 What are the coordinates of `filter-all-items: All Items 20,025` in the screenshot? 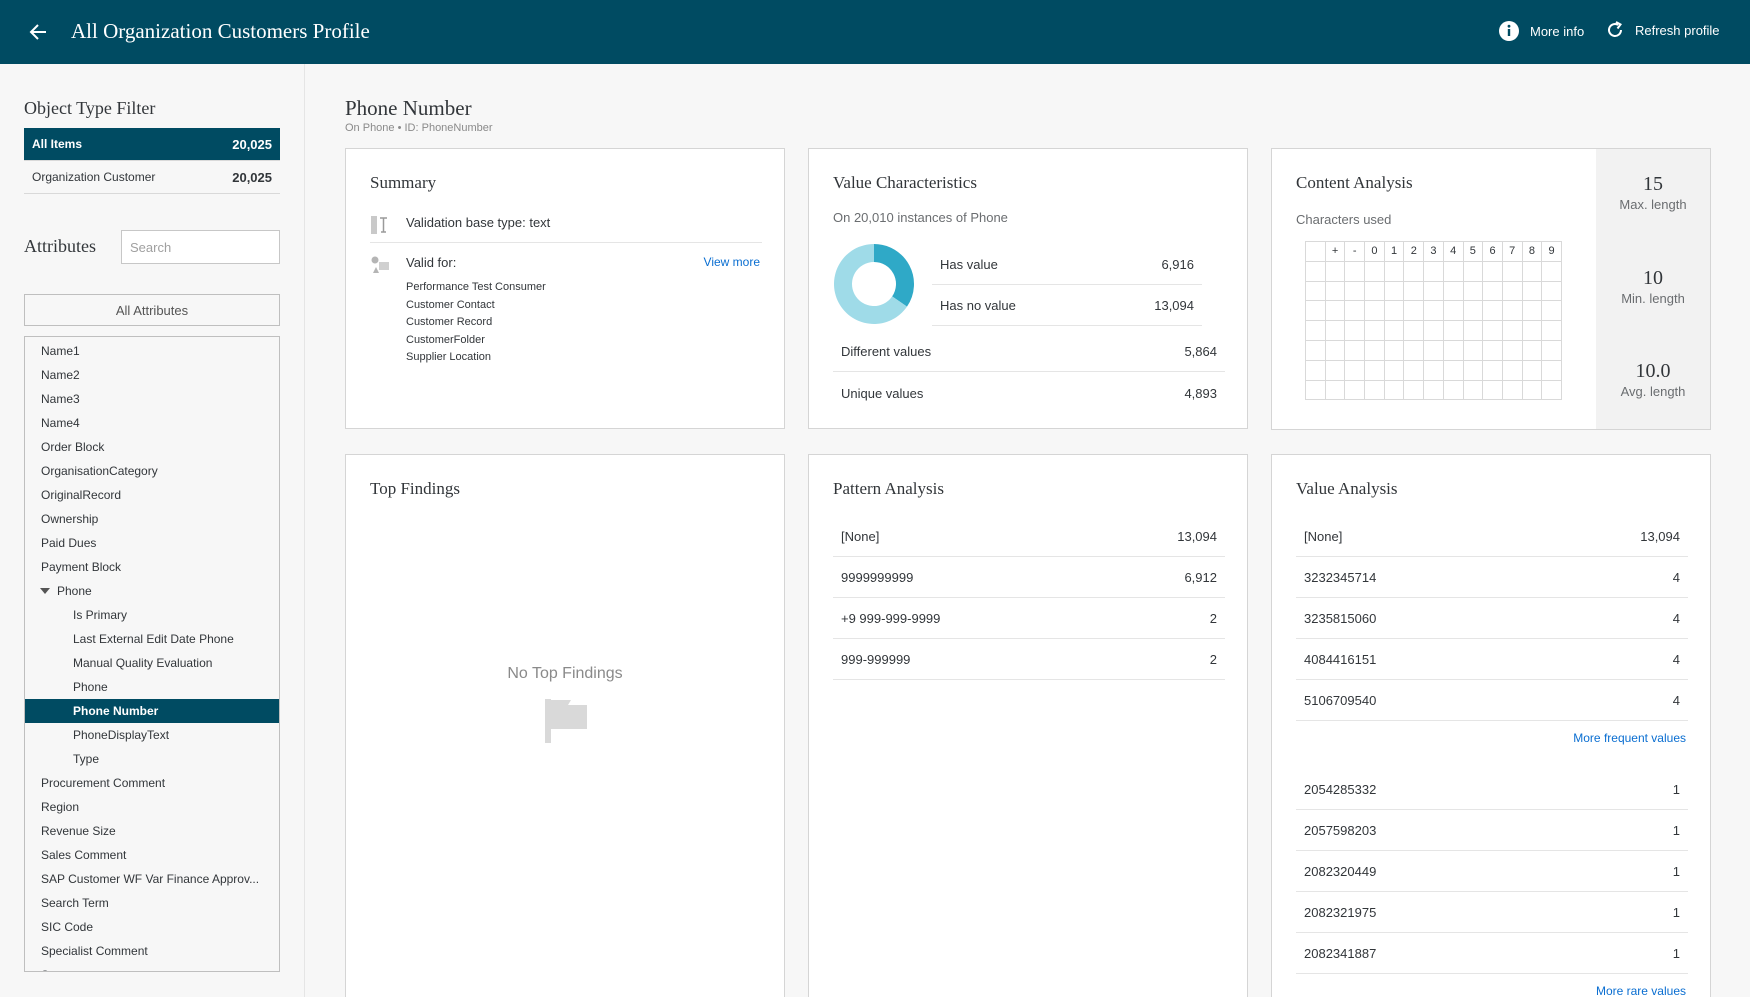 It's located at (152, 144).